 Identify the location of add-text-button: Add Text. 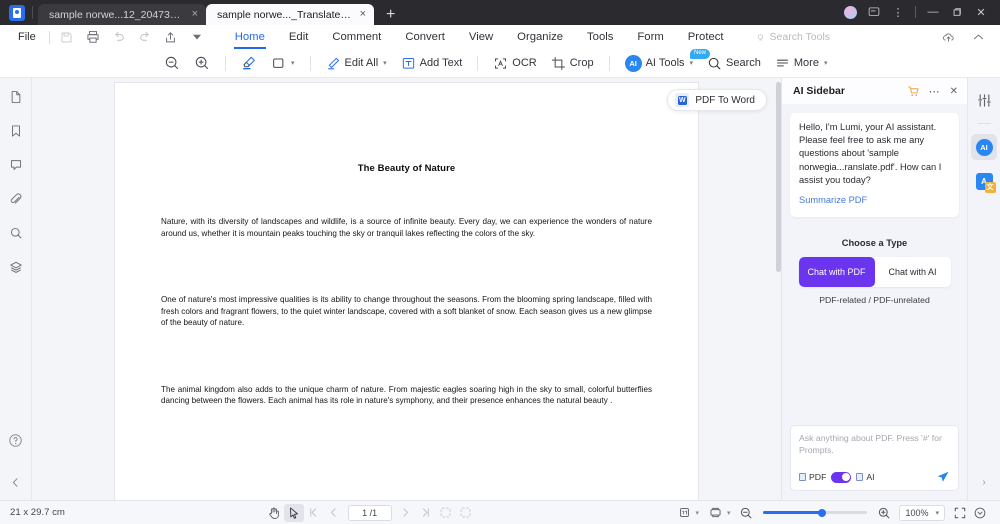
(432, 63).